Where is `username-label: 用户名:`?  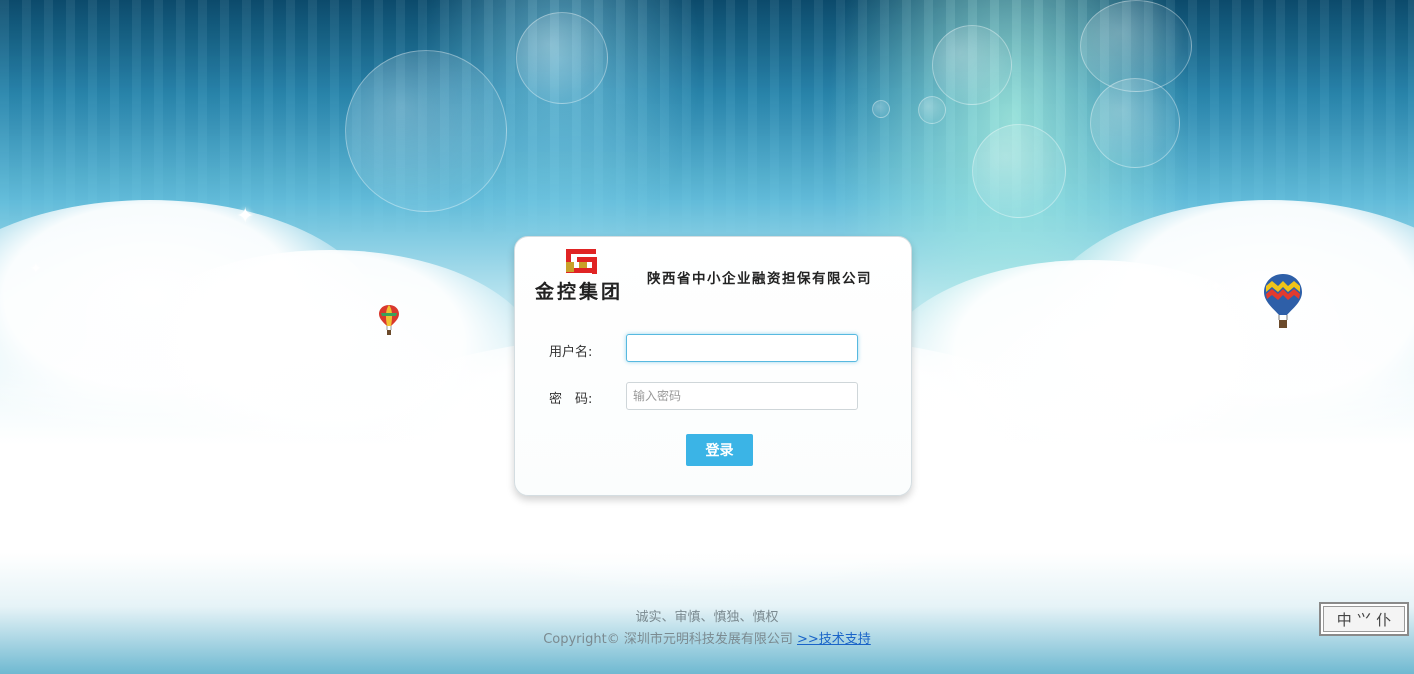
username-label: 用户名: is located at coordinates (571, 352).